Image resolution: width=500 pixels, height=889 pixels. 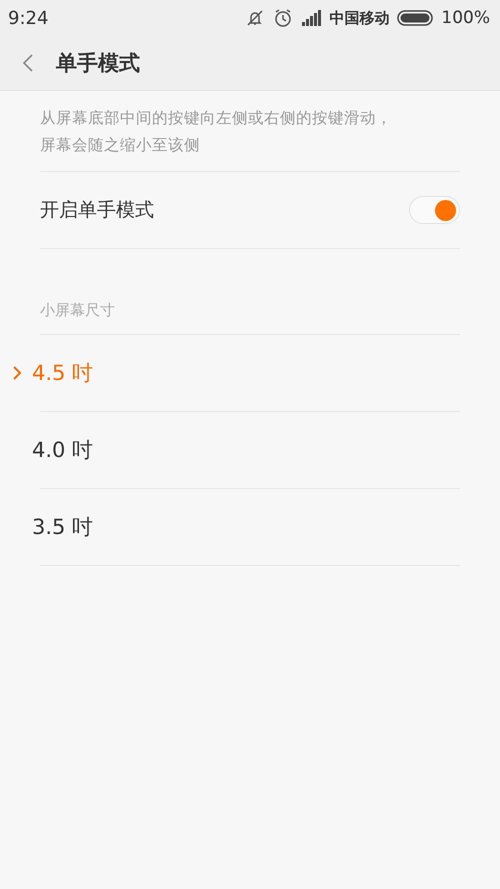 I want to click on size-option: 3.5 吋, so click(x=53, y=527).